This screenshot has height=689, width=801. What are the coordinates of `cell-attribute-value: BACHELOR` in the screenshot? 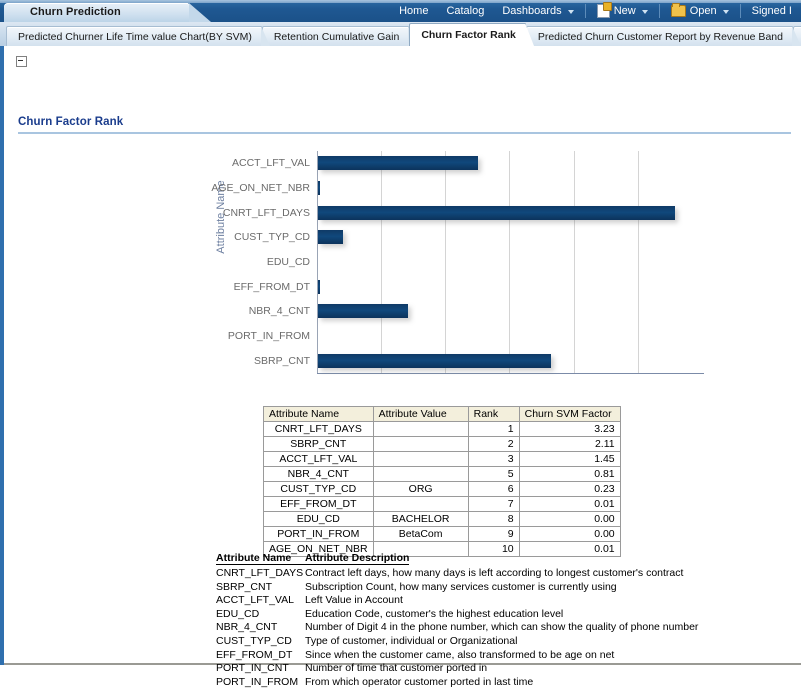 It's located at (420, 519).